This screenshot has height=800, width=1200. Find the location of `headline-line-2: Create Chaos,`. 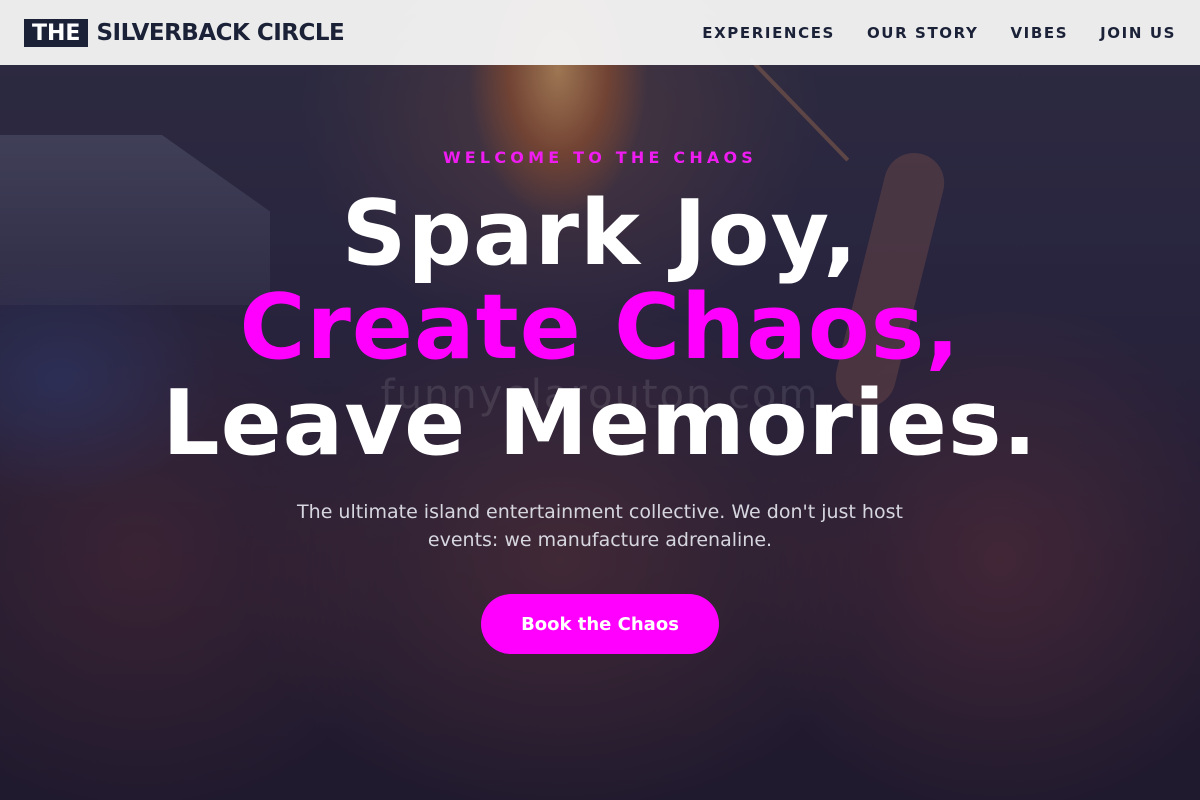

headline-line-2: Create Chaos, is located at coordinates (600, 327).